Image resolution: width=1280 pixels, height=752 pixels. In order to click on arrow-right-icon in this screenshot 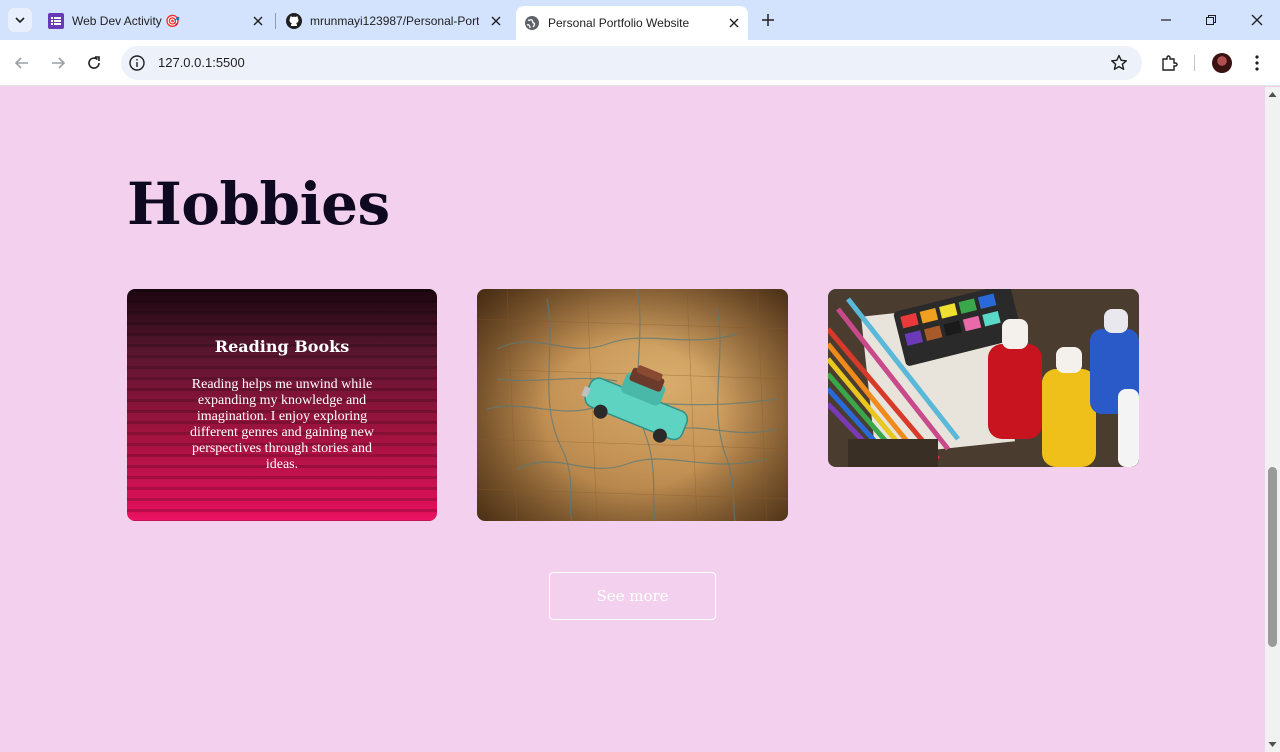, I will do `click(59, 63)`.